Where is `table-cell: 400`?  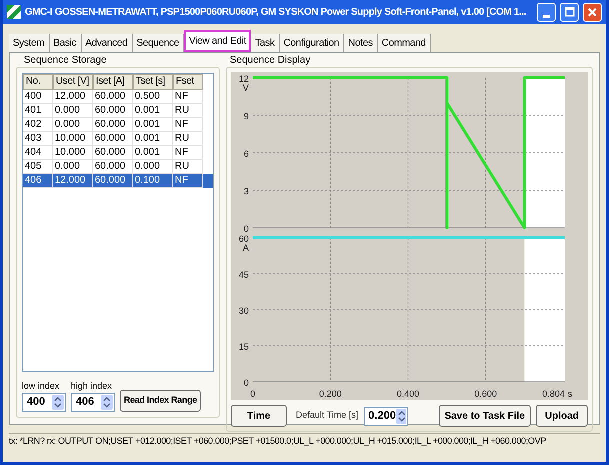 table-cell: 400 is located at coordinates (38, 97).